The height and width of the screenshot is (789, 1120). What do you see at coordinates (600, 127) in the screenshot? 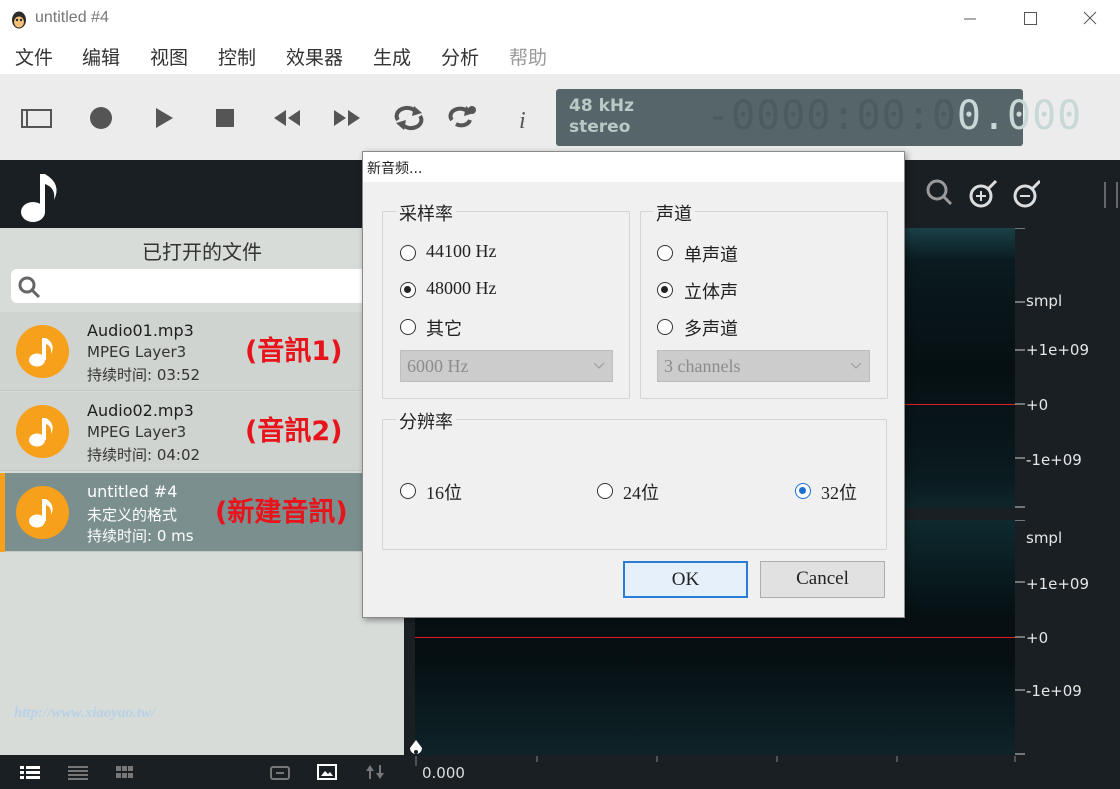
I see `channels-value: stereo` at bounding box center [600, 127].